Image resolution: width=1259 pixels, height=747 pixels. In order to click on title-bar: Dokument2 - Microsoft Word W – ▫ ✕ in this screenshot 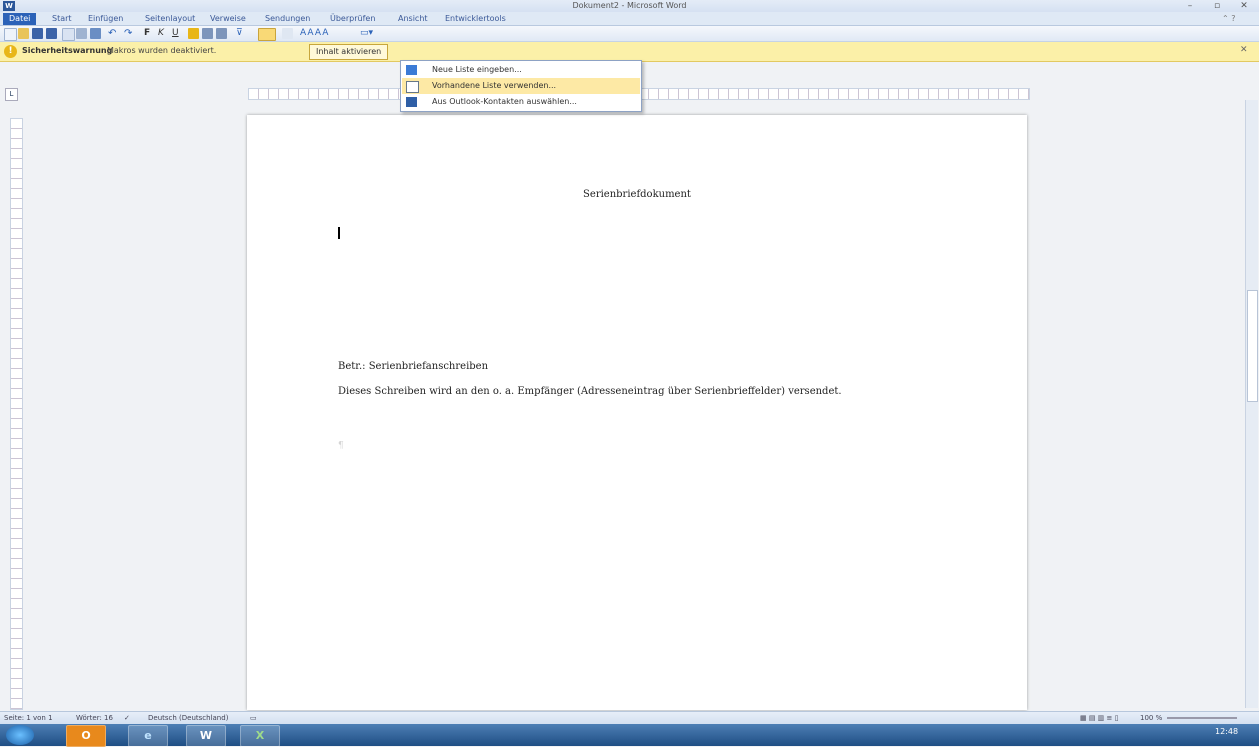, I will do `click(629, 6)`.